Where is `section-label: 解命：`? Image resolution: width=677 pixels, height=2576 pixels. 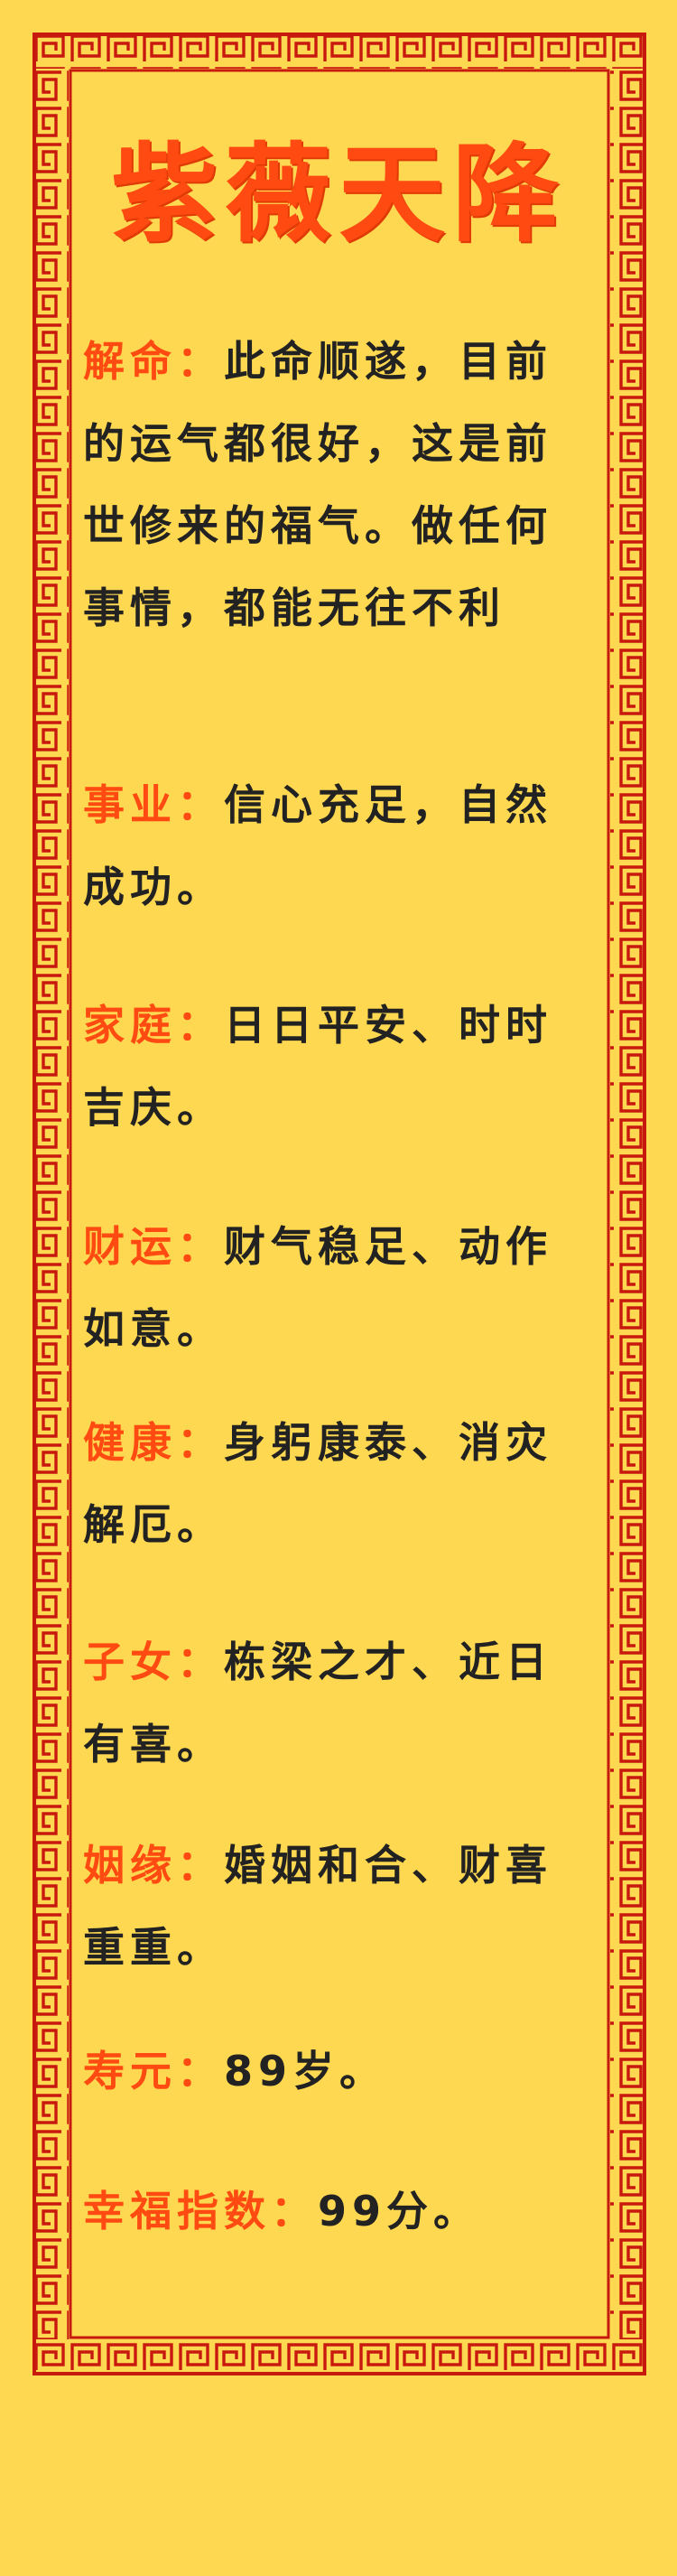 section-label: 解命： is located at coordinates (153, 361).